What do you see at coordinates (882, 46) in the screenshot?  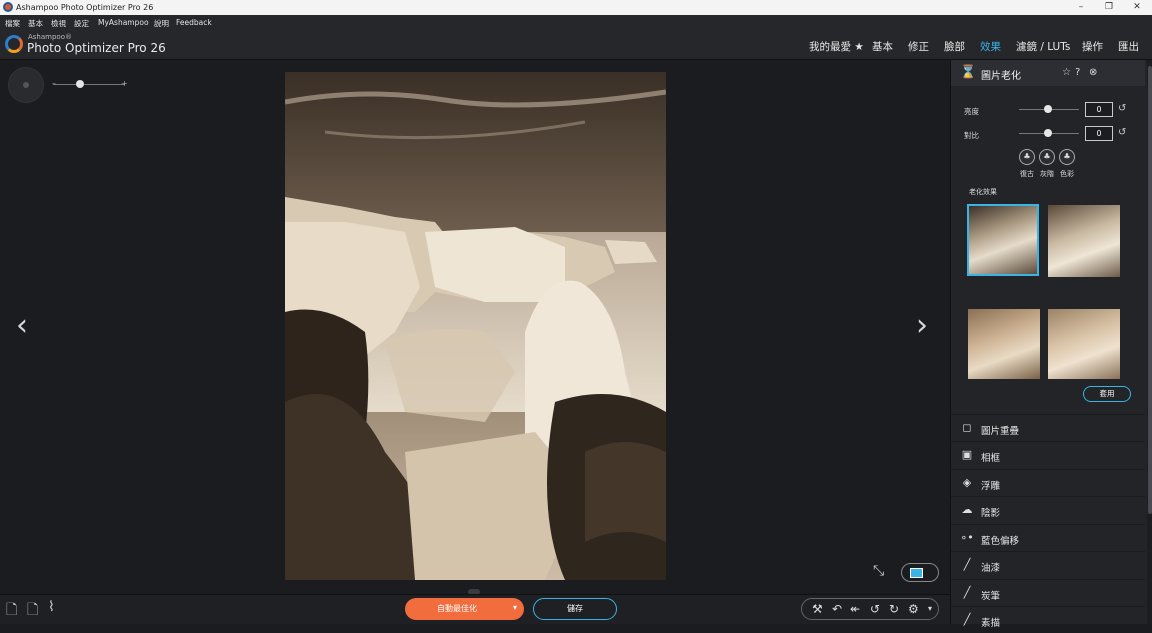 I see `tab-basic: 基本` at bounding box center [882, 46].